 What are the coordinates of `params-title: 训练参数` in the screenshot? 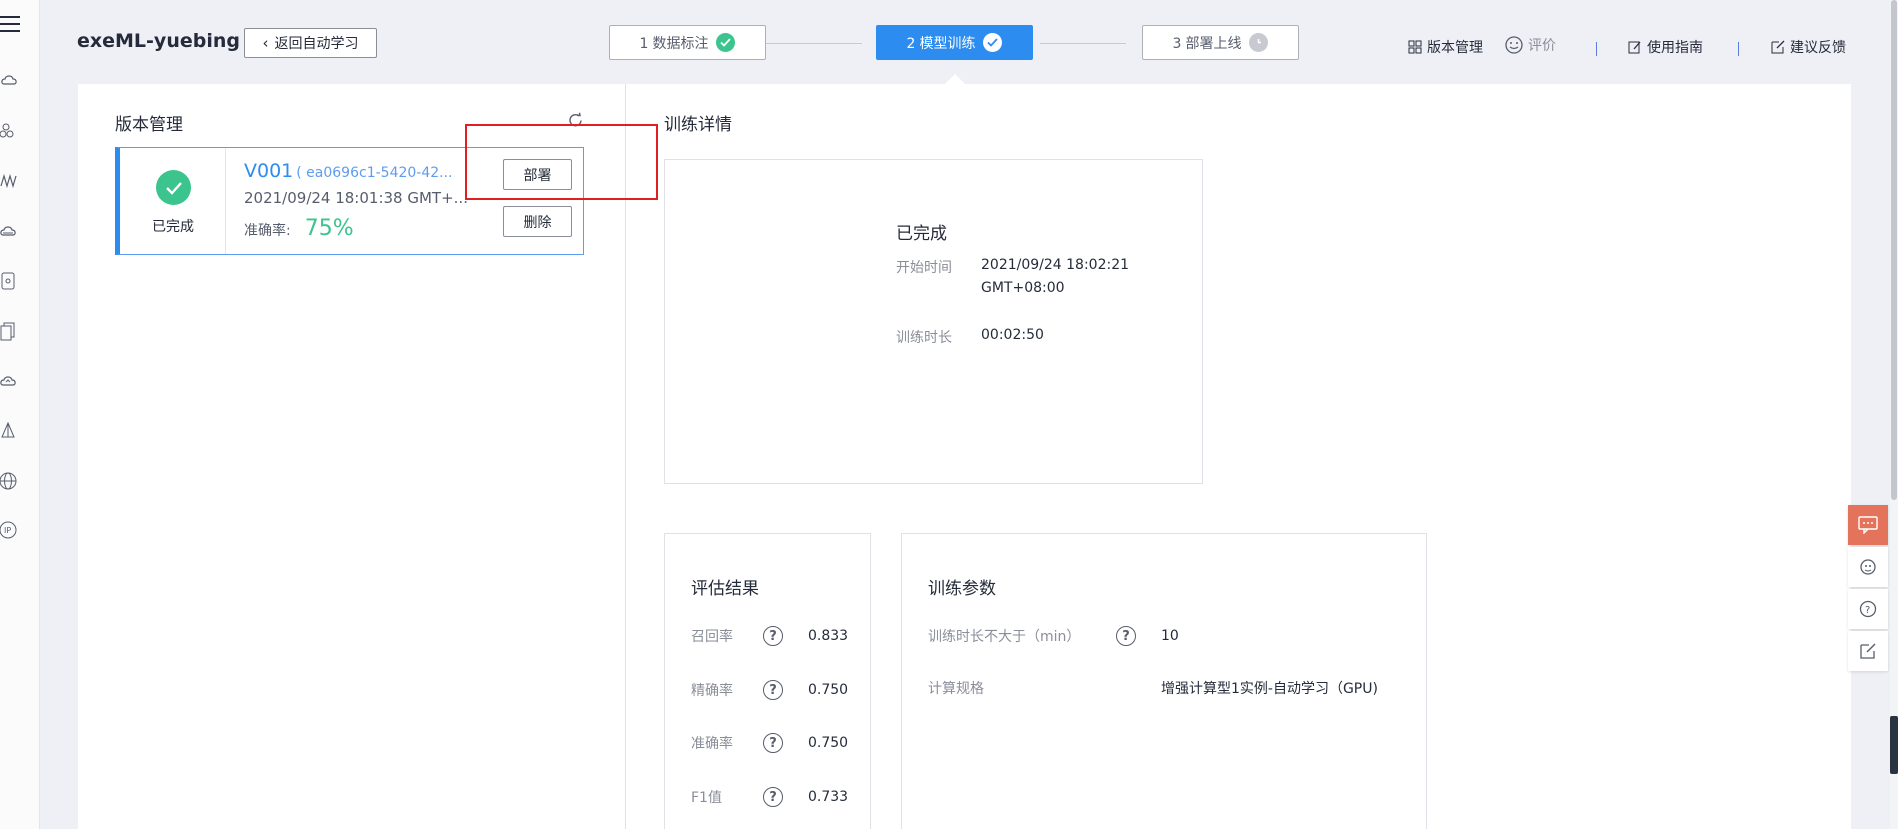 It's located at (962, 589).